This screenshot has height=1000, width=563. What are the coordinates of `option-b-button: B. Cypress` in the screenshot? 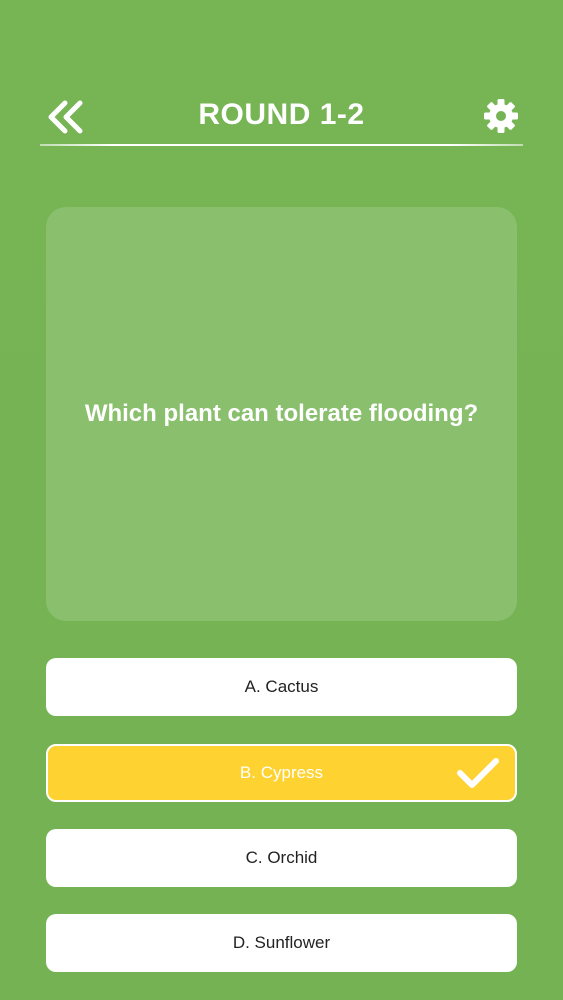 It's located at (281, 773).